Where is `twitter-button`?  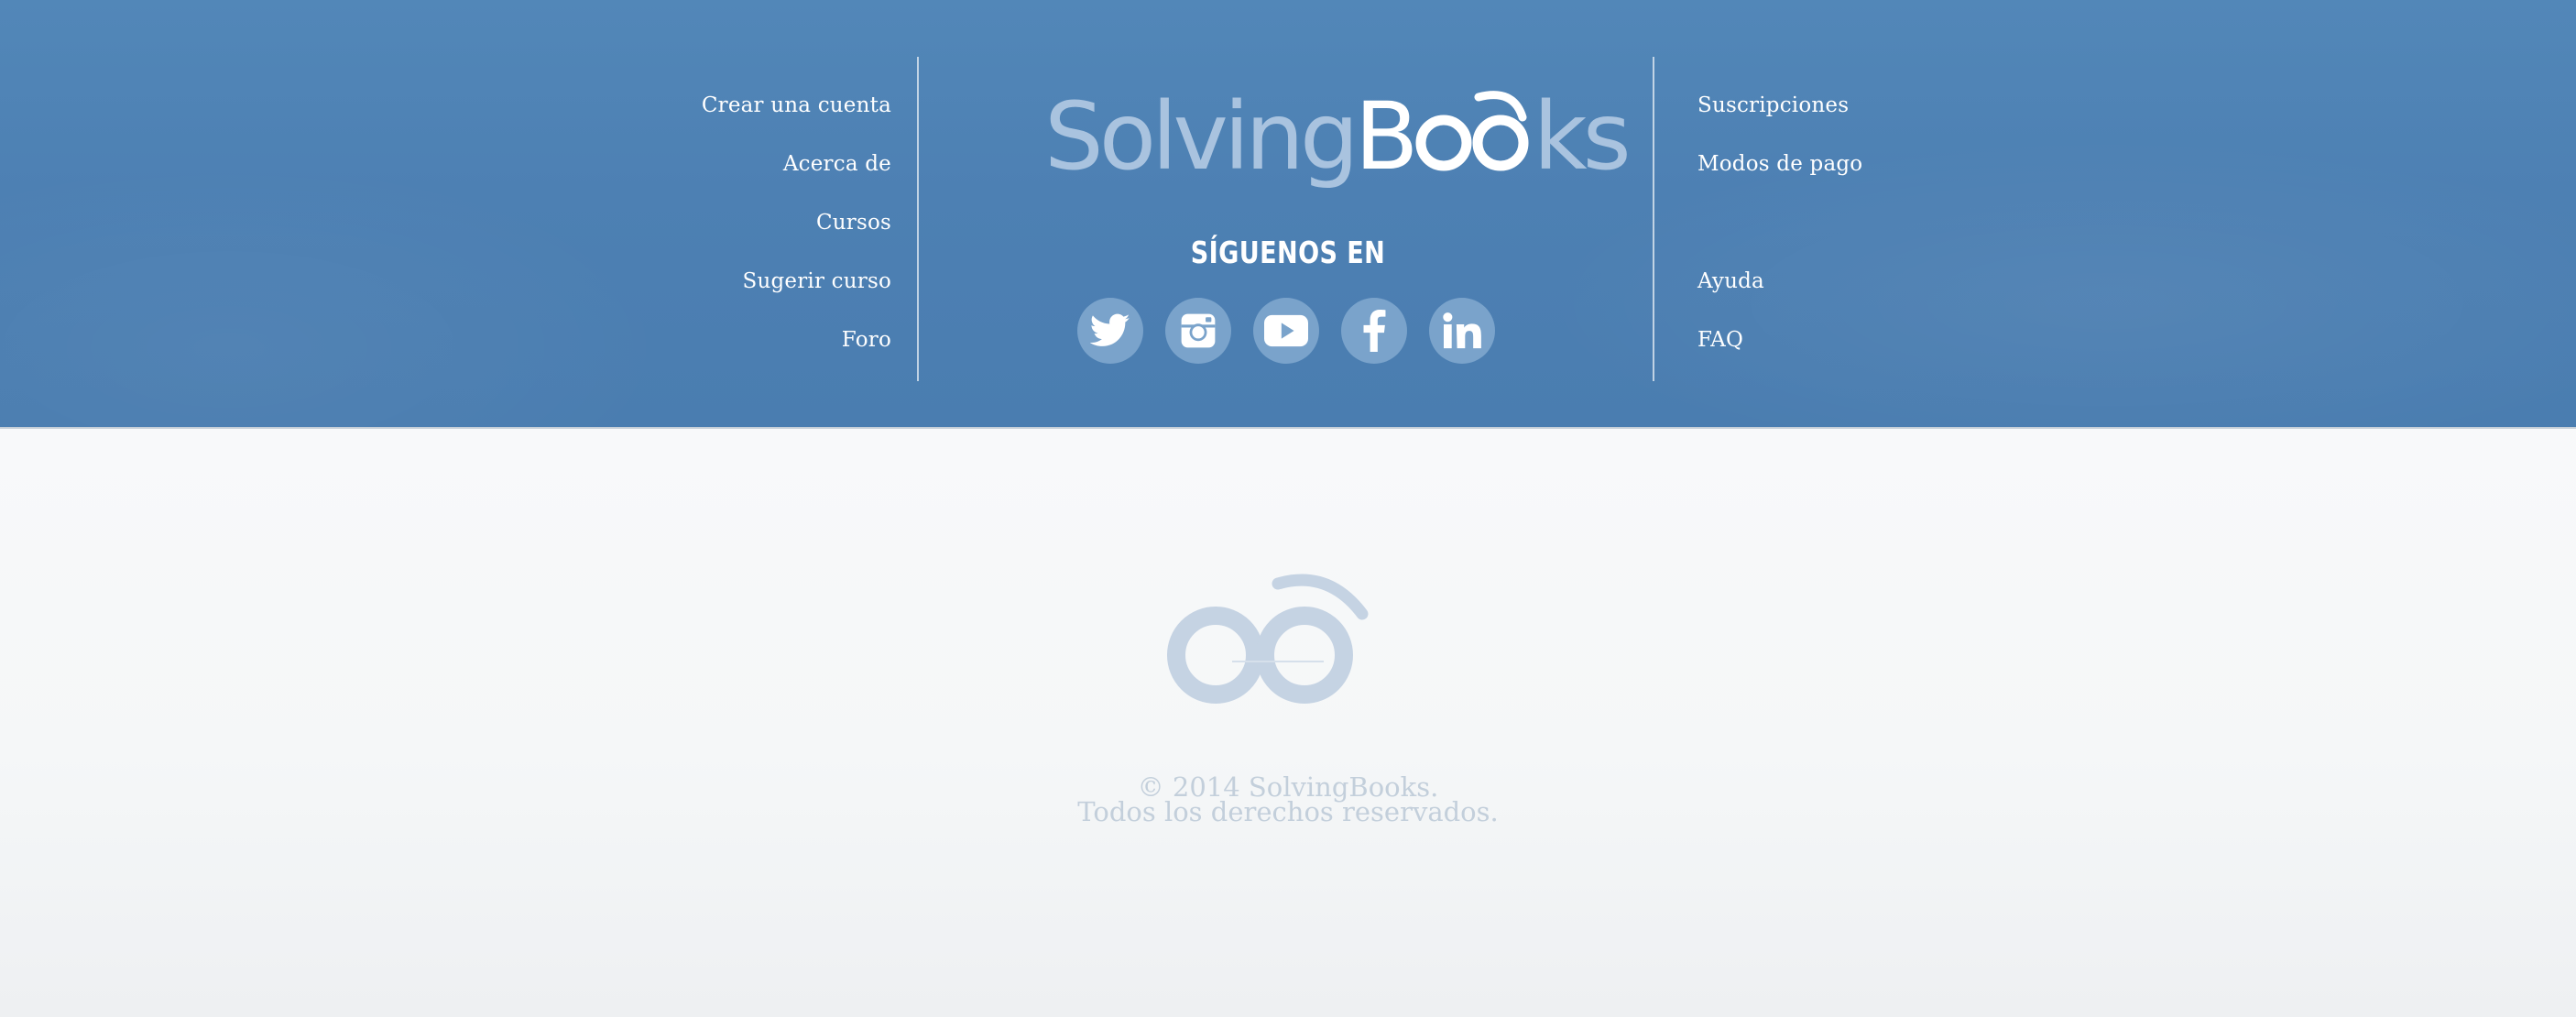
twitter-button is located at coordinates (1110, 331).